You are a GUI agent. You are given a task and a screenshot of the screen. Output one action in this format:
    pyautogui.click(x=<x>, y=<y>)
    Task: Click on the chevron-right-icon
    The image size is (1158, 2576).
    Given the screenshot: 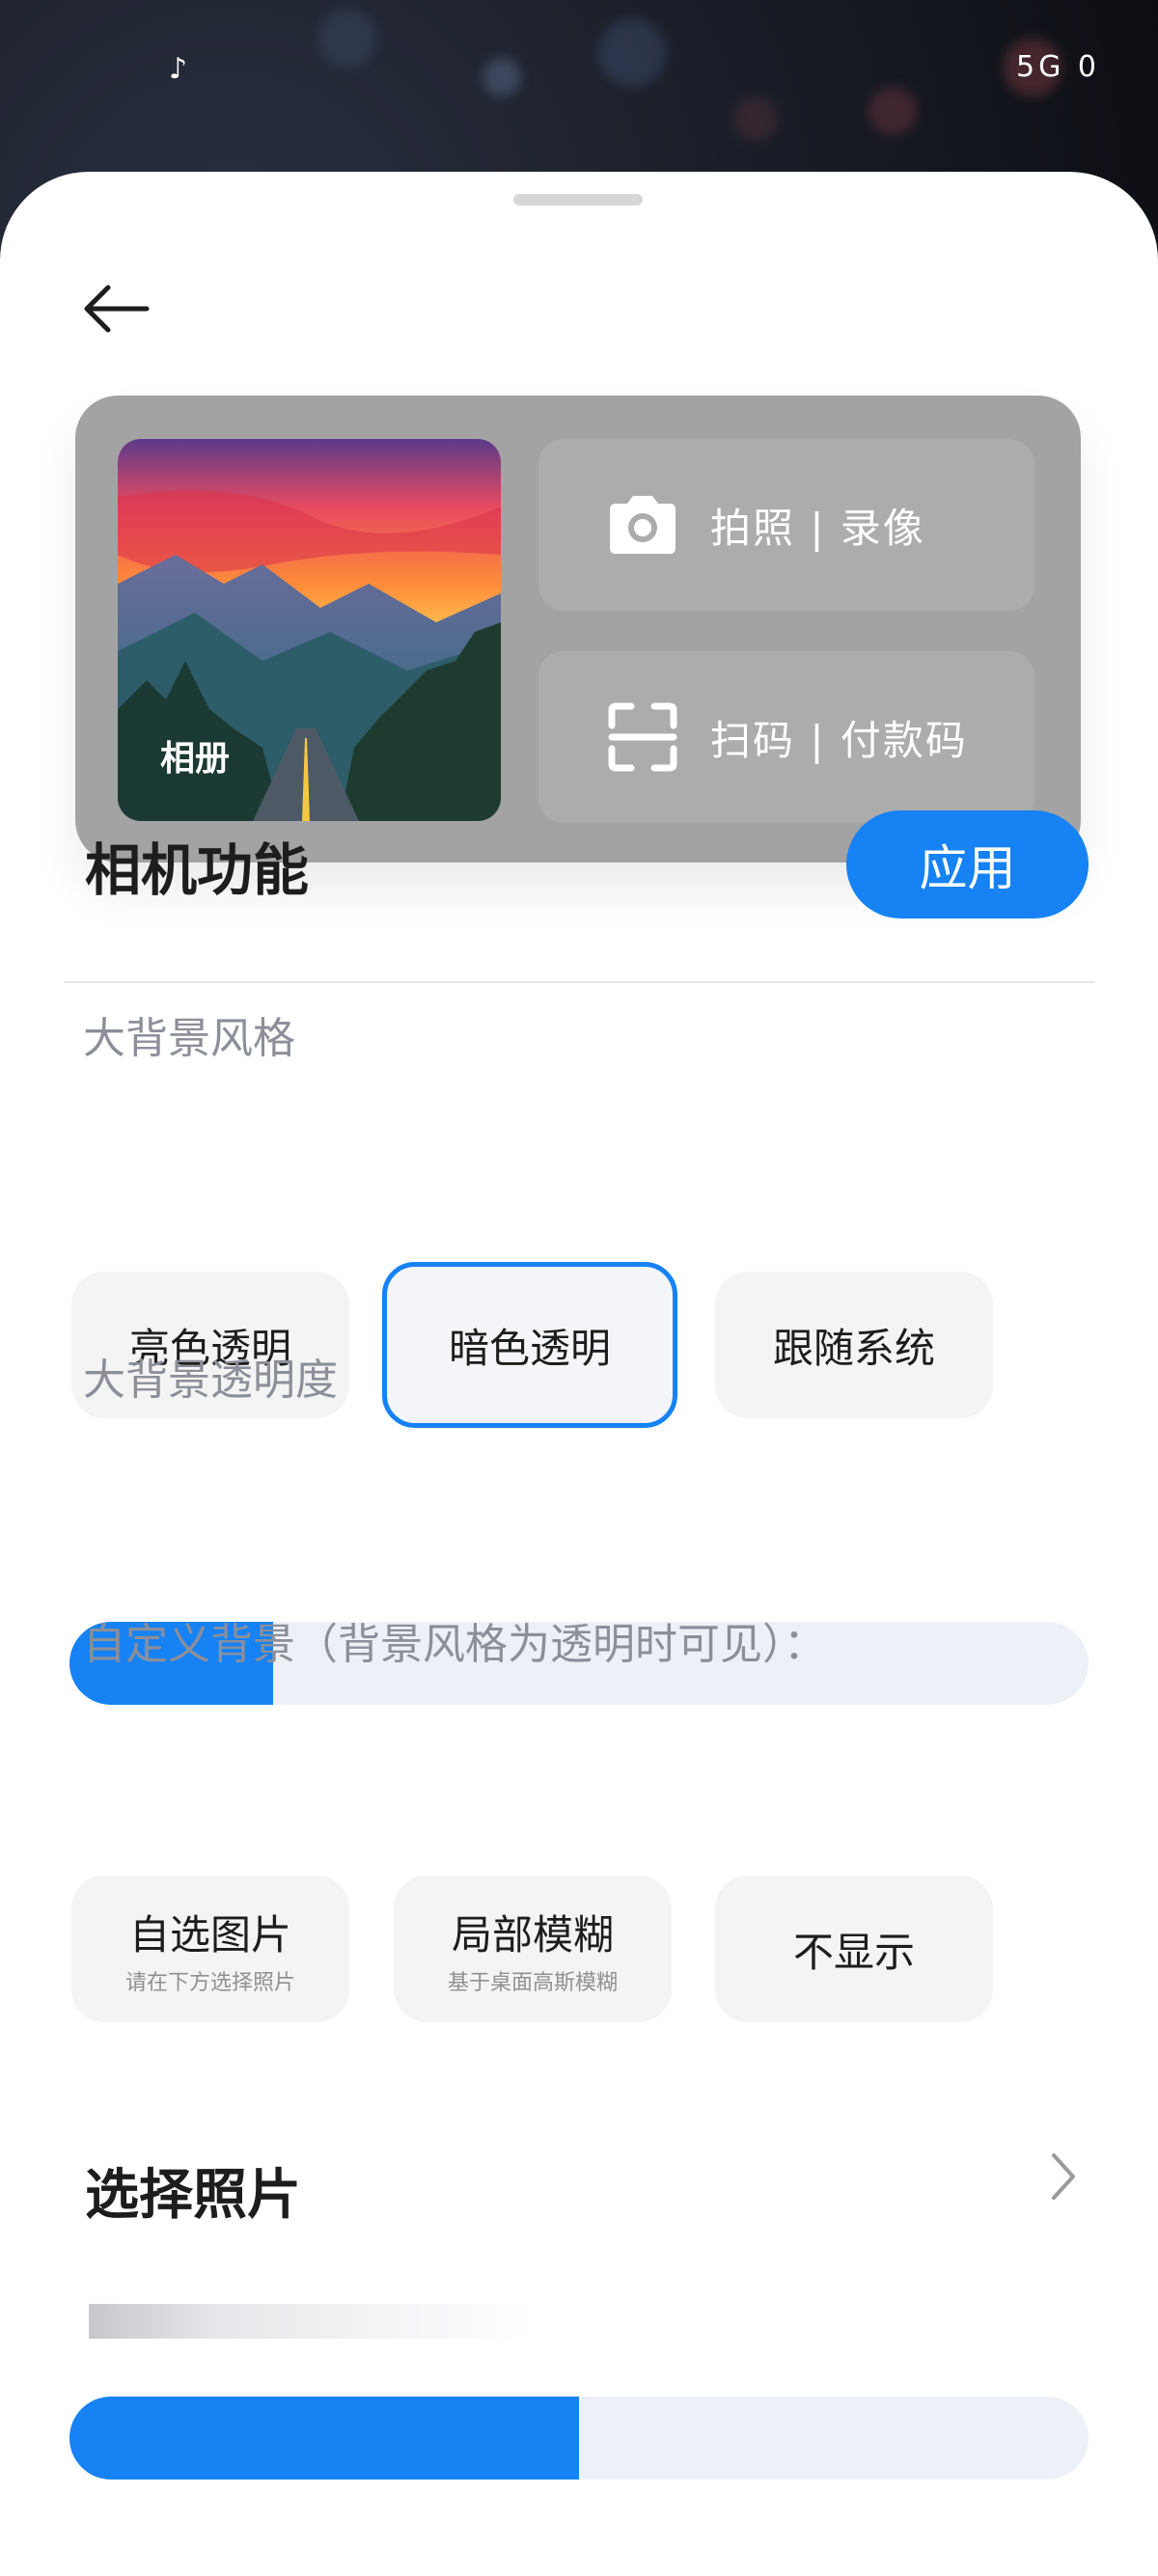 What is the action you would take?
    pyautogui.click(x=1063, y=2177)
    